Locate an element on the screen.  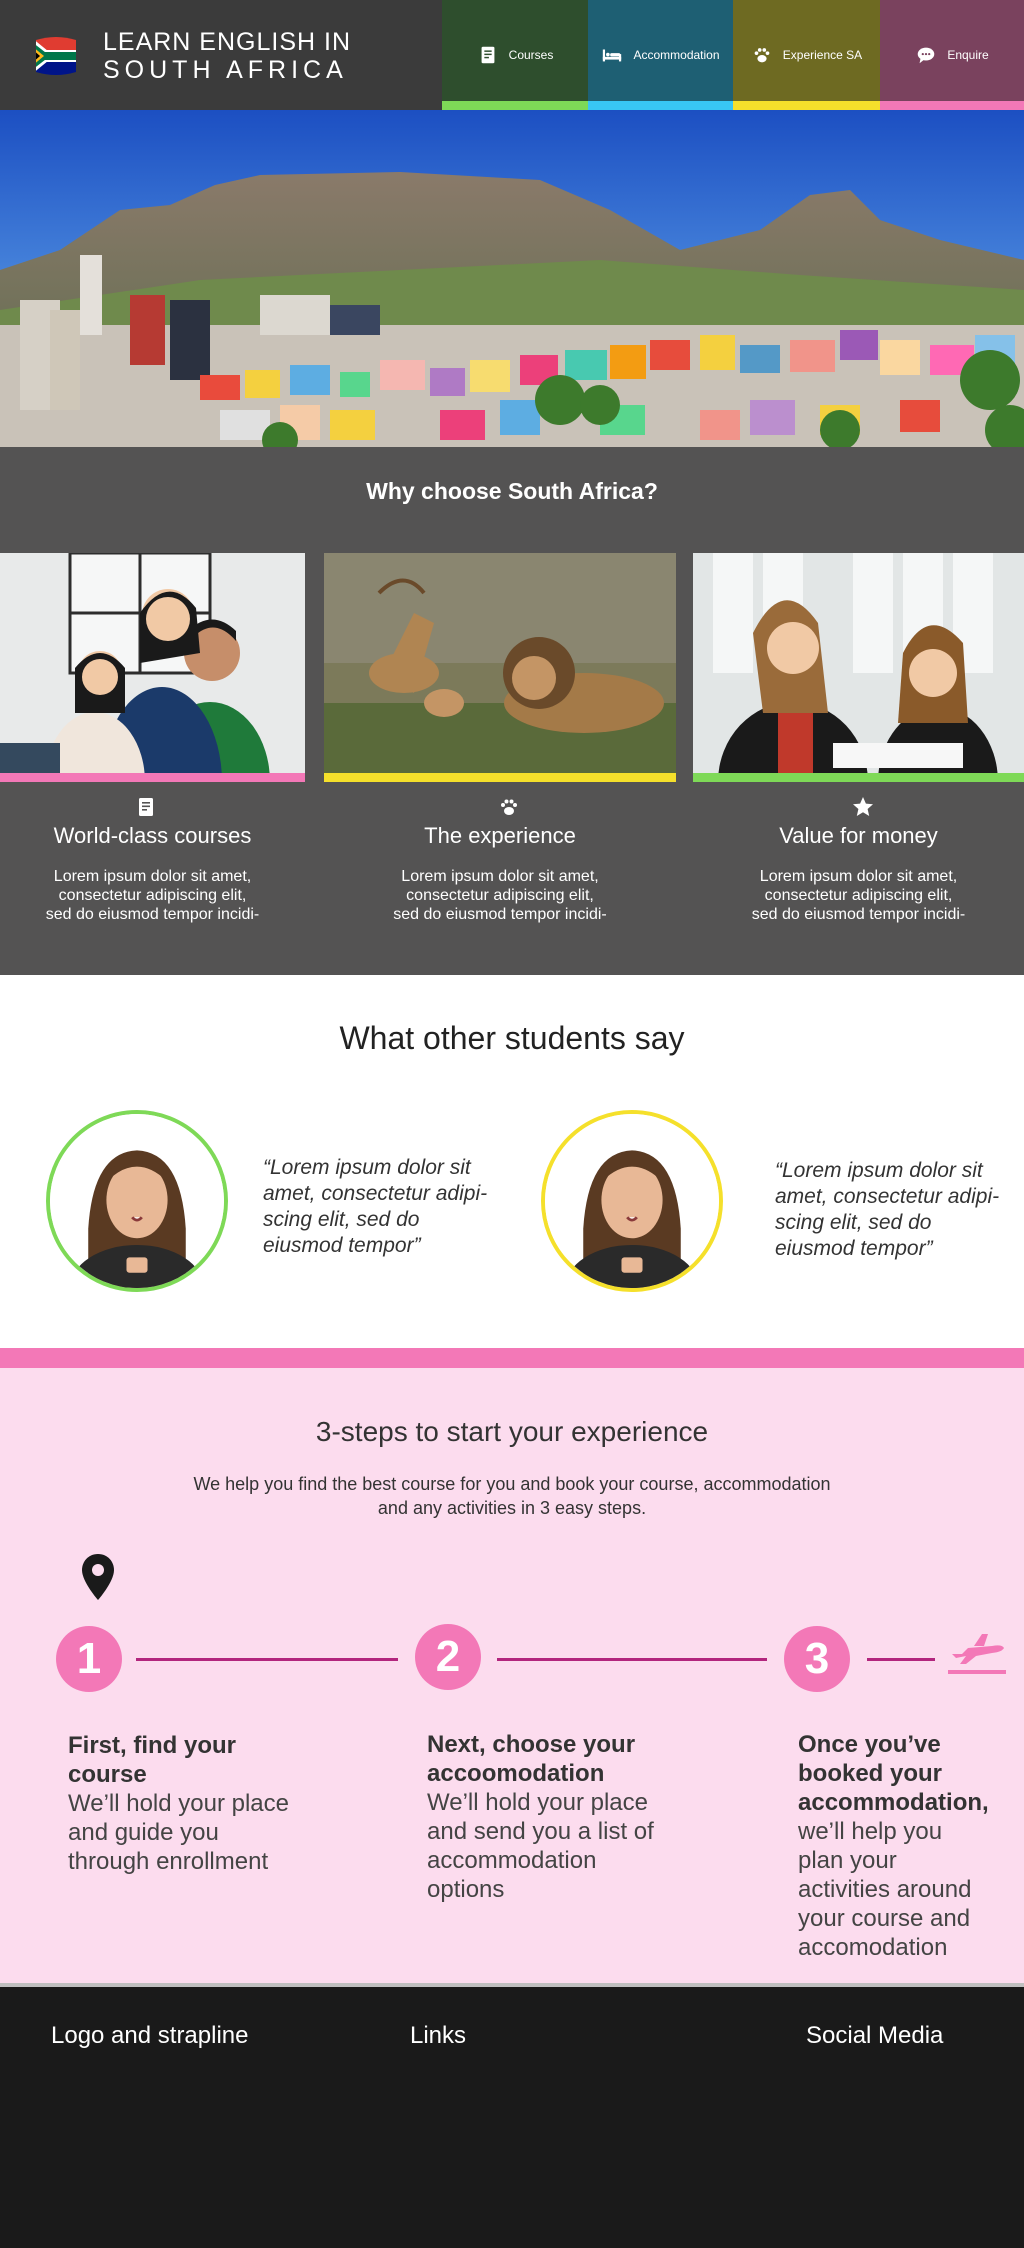
map-pin-icon is located at coordinates (98, 1577).